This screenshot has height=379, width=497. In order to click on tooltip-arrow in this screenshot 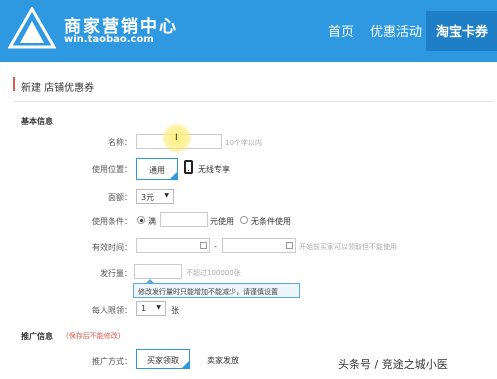, I will do `click(150, 281)`.